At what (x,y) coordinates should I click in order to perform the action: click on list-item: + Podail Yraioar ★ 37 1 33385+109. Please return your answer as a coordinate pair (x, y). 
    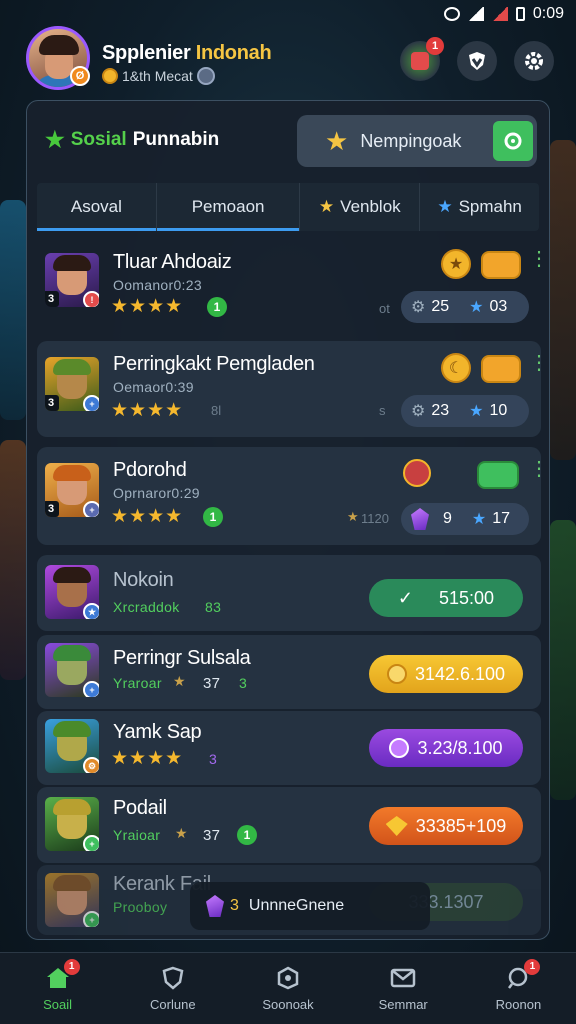
    Looking at the image, I should click on (289, 825).